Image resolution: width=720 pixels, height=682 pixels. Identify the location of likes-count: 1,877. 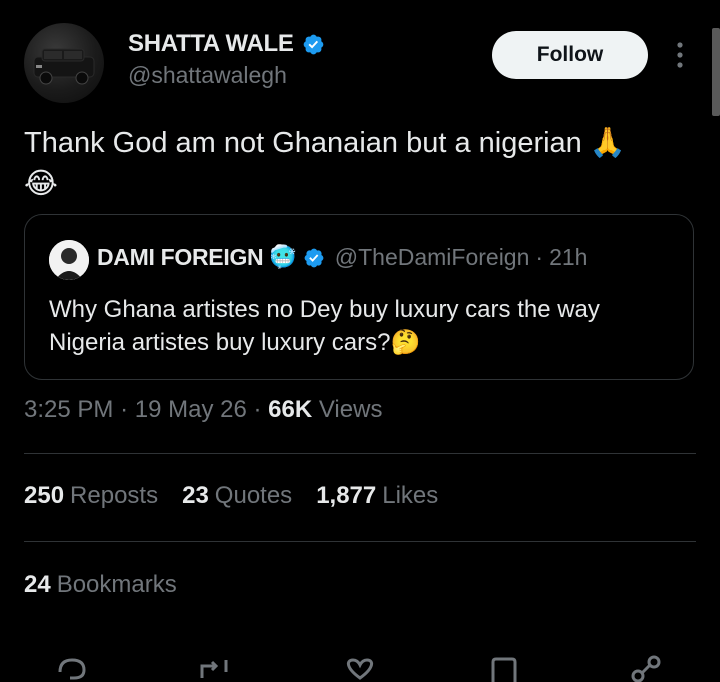
(346, 495).